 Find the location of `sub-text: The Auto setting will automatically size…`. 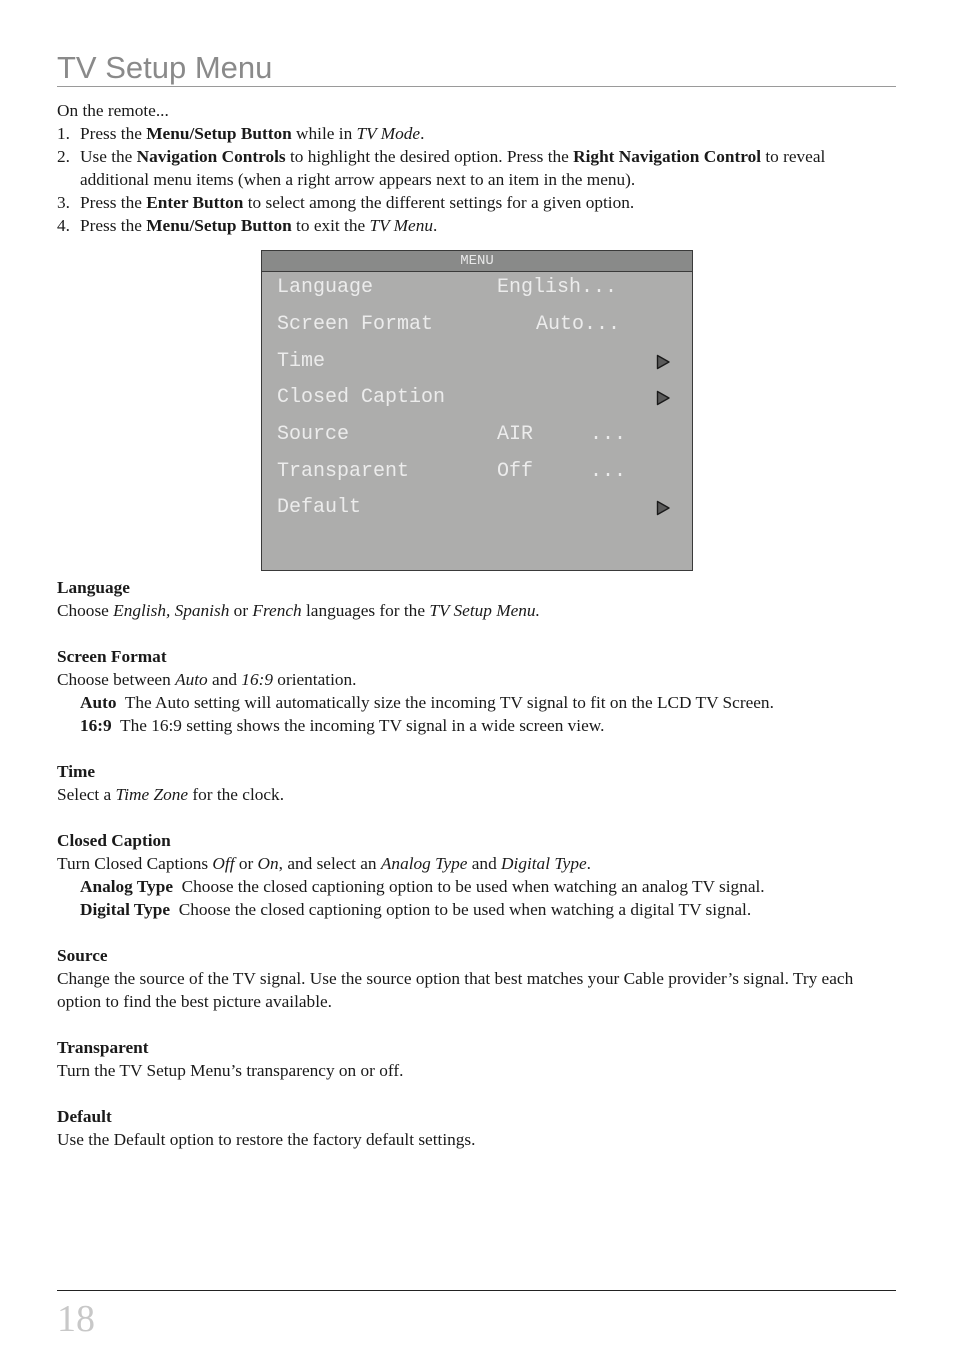

sub-text: The Auto setting will automatically size… is located at coordinates (445, 702).